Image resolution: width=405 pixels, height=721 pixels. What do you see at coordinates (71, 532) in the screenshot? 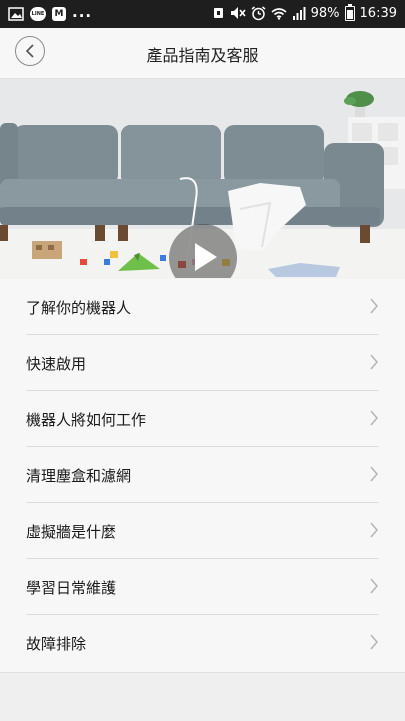
I see `list-item-label: 虛擬牆是什麼` at bounding box center [71, 532].